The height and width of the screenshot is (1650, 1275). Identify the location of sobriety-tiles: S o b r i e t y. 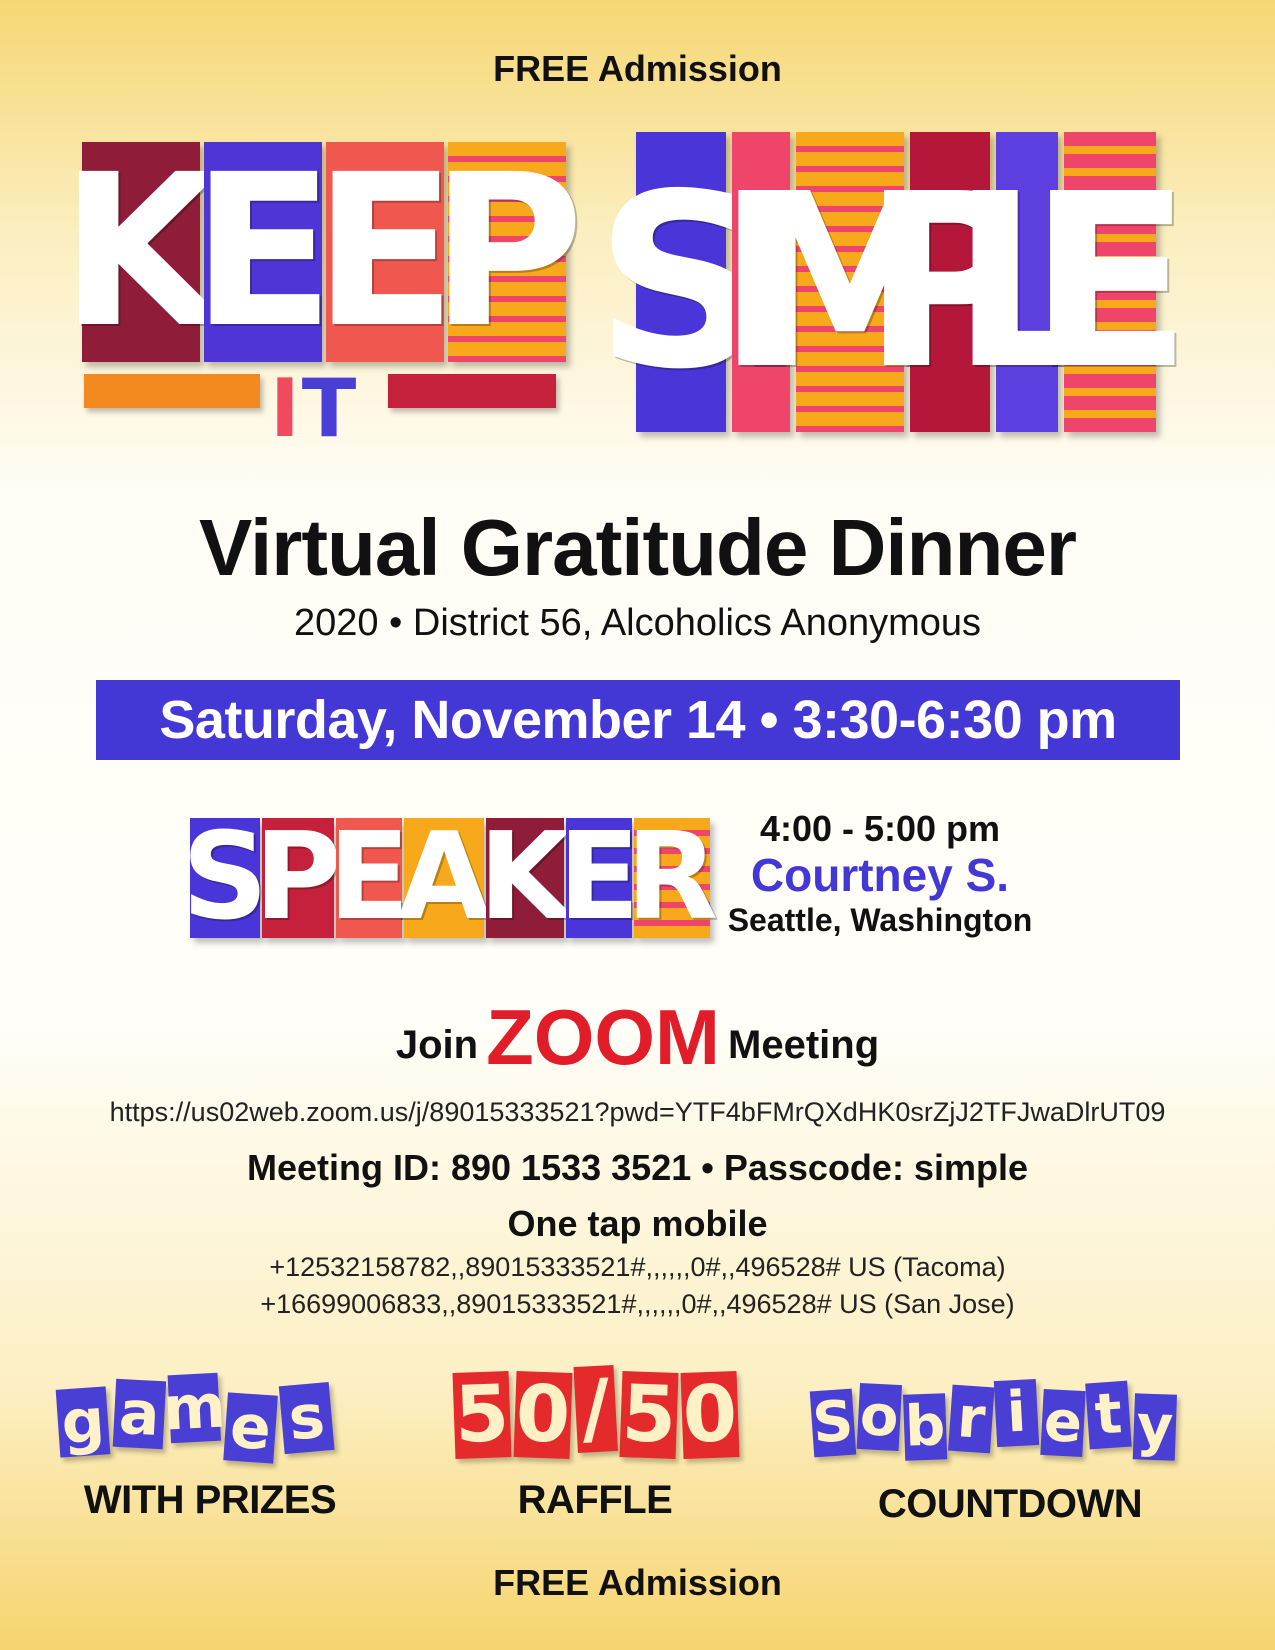
(994, 1419).